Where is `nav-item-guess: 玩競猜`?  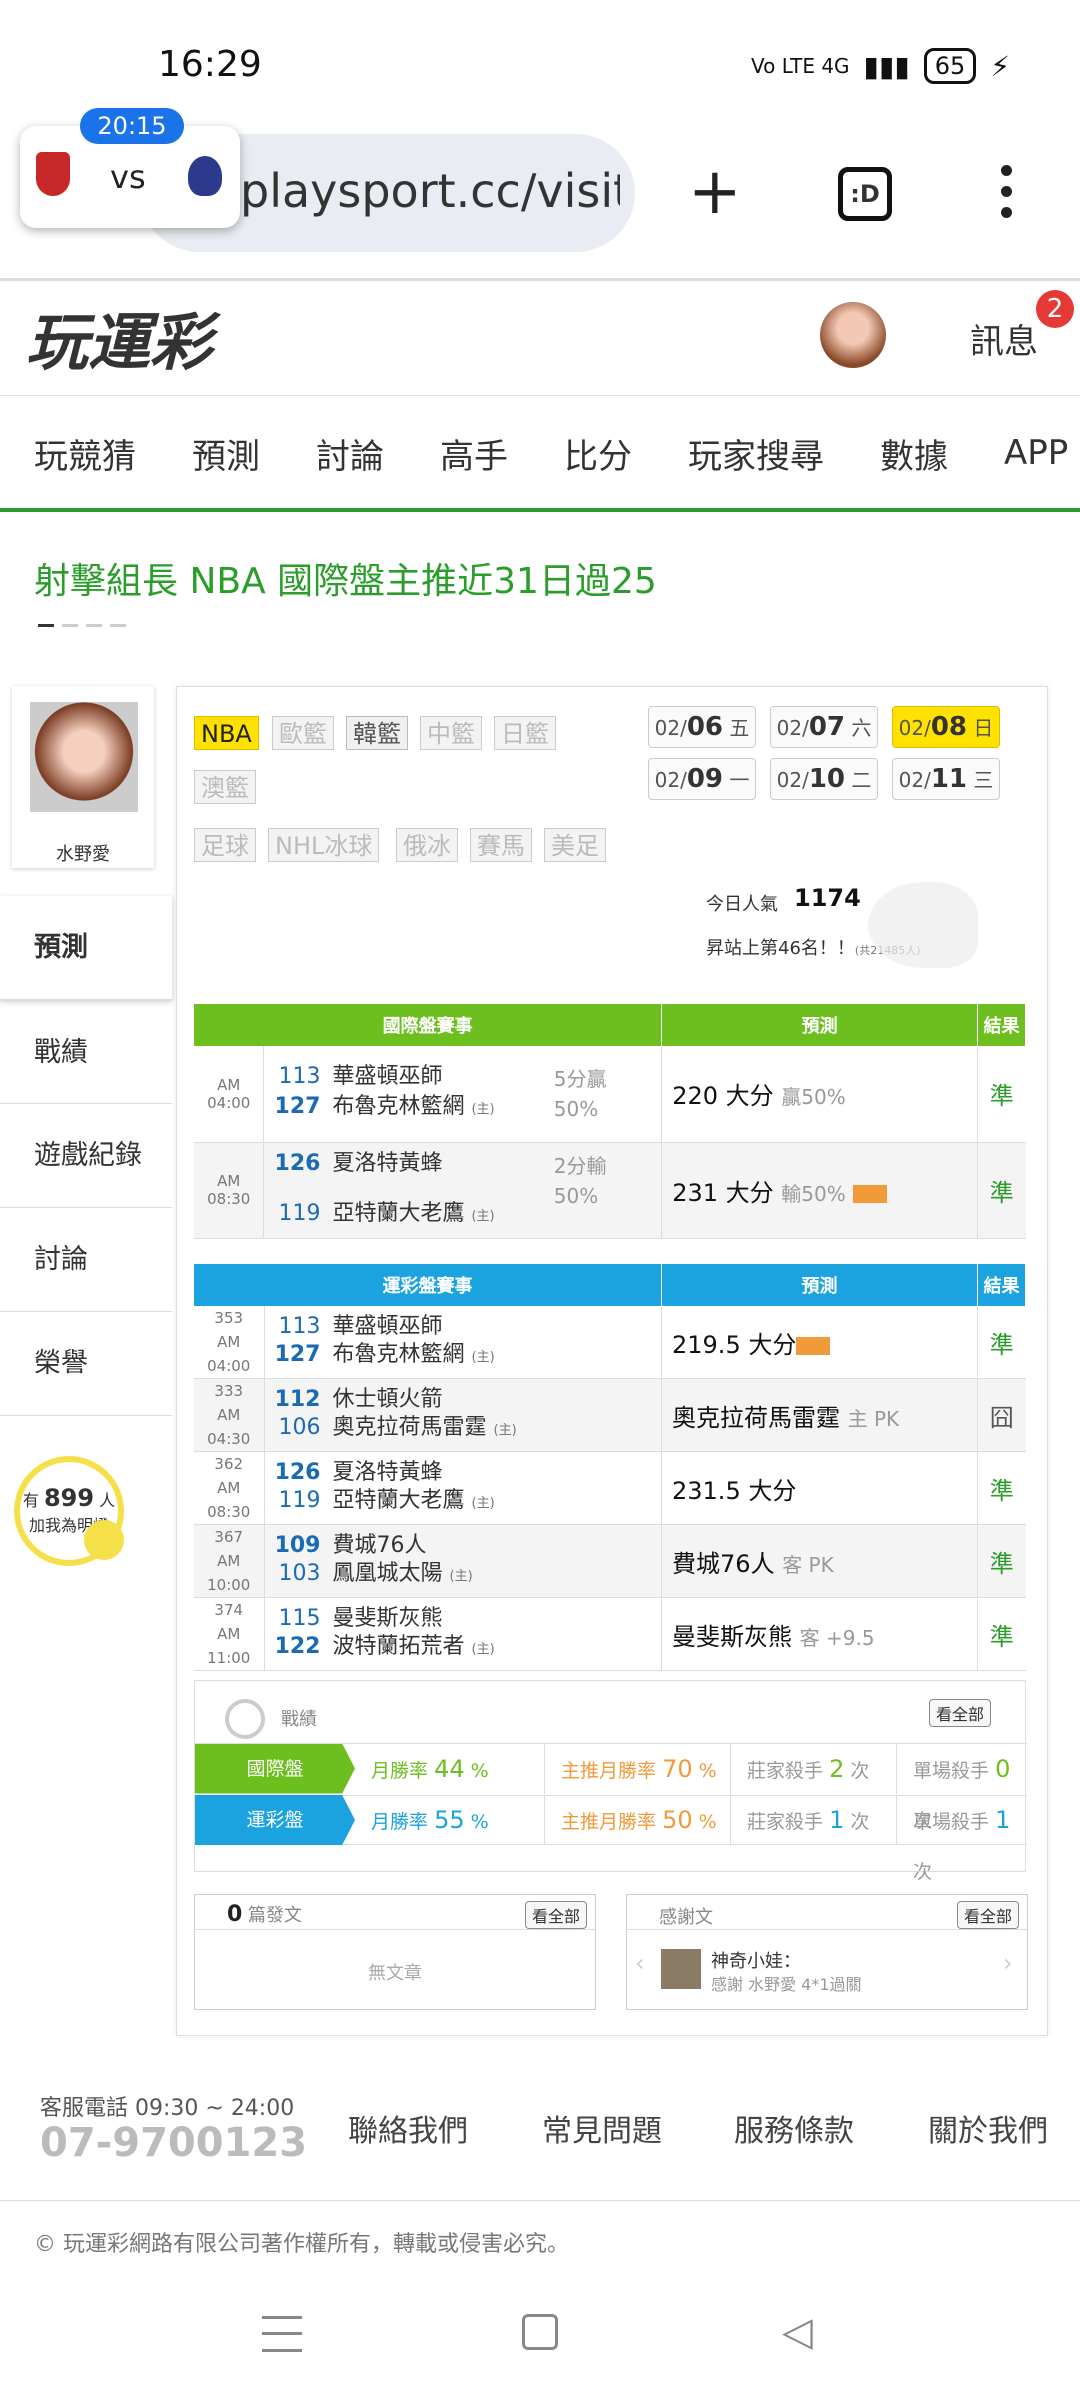 nav-item-guess: 玩競猜 is located at coordinates (85, 453).